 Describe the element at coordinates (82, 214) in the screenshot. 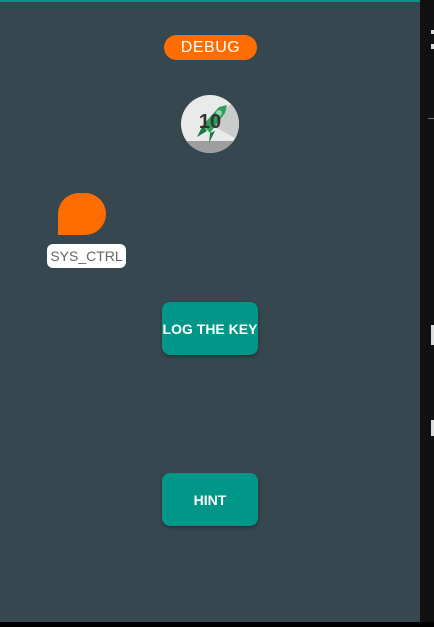

I see `chat-bubble-icon` at that location.